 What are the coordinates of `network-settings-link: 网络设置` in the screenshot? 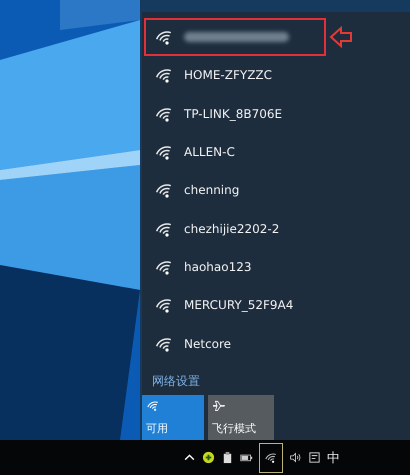 It's located at (176, 381).